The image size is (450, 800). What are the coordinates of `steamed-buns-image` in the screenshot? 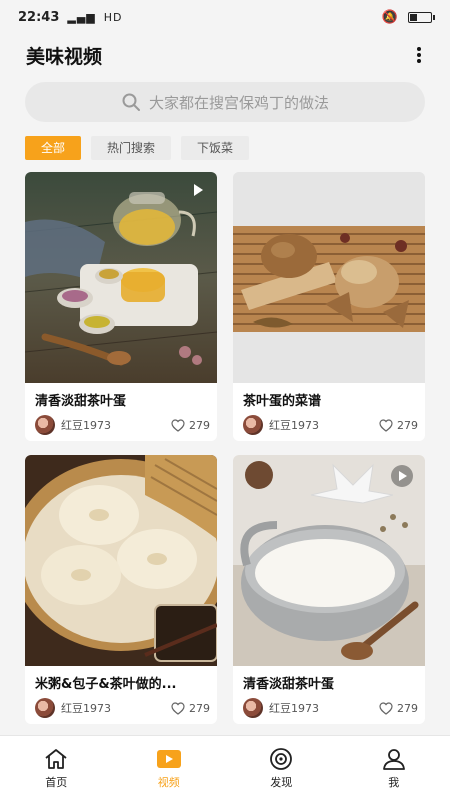 It's located at (121, 560).